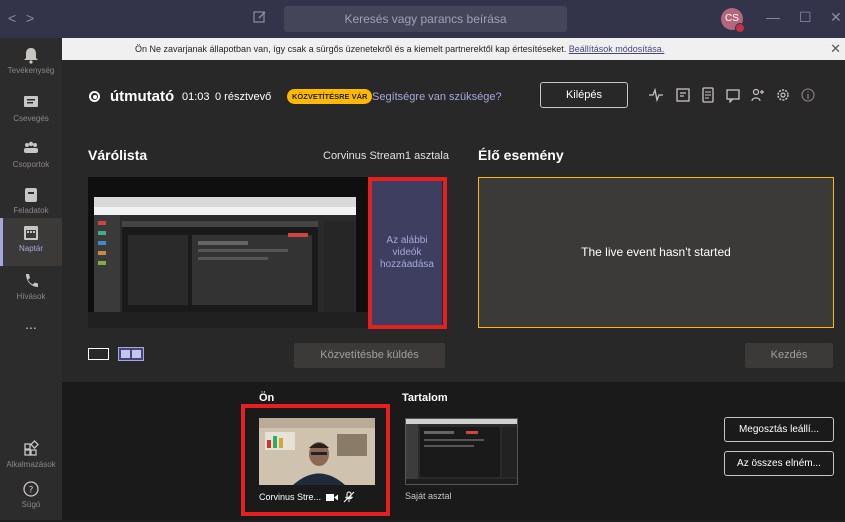  Describe the element at coordinates (31, 158) in the screenshot. I see `rail-item-teams: Csoportok` at that location.